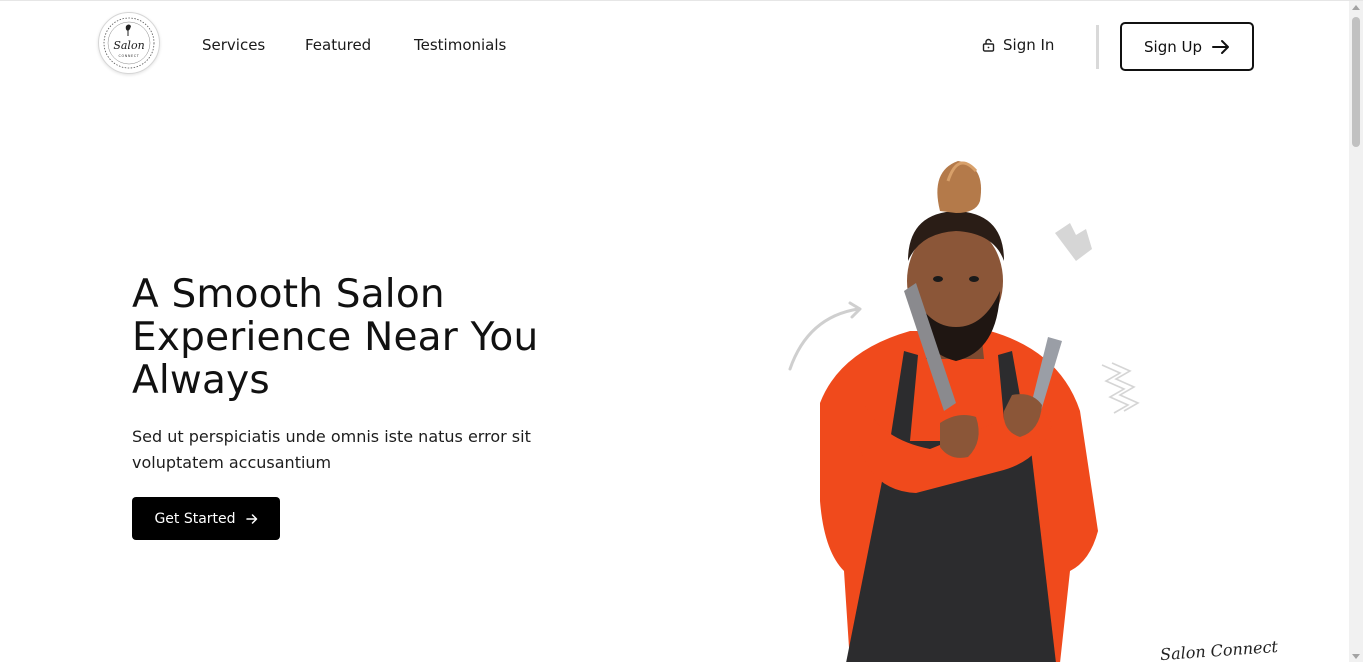 The width and height of the screenshot is (1363, 662). Describe the element at coordinates (1115, 389) in the screenshot. I see `doodle-zigzag` at that location.